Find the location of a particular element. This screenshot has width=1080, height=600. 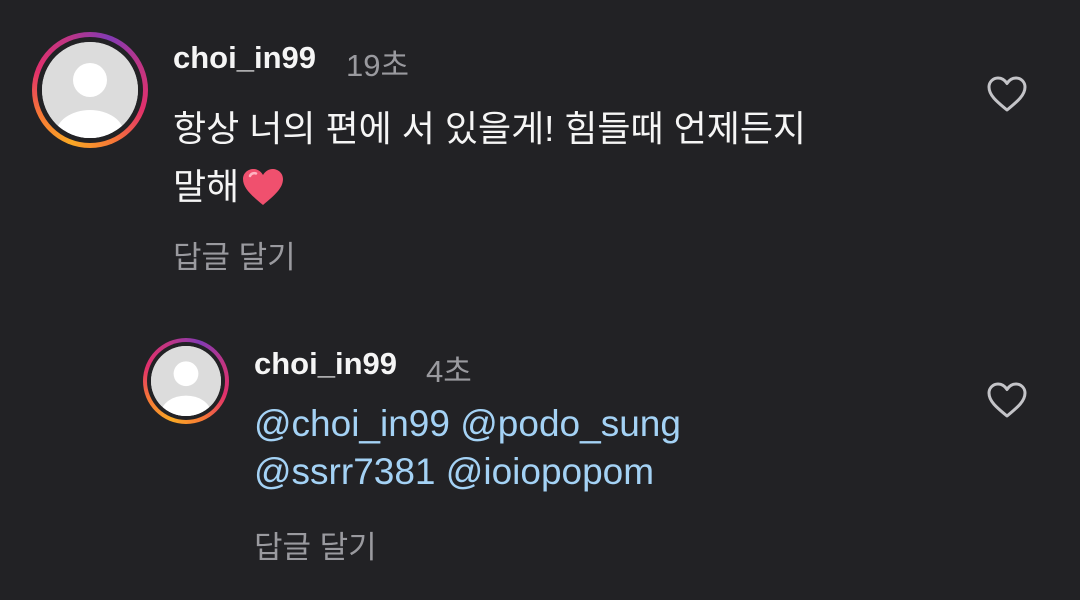

mention-link: @ssrr7381 is located at coordinates (345, 471).